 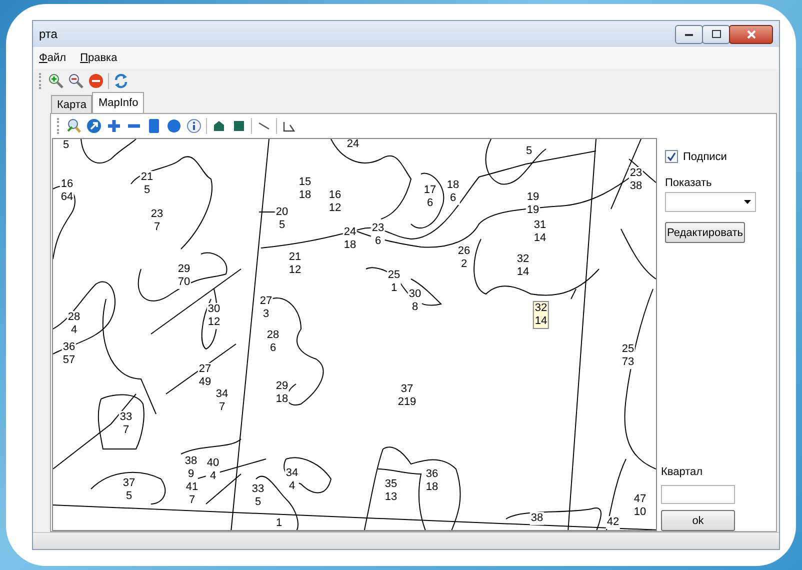 I want to click on close-icon, so click(x=751, y=34).